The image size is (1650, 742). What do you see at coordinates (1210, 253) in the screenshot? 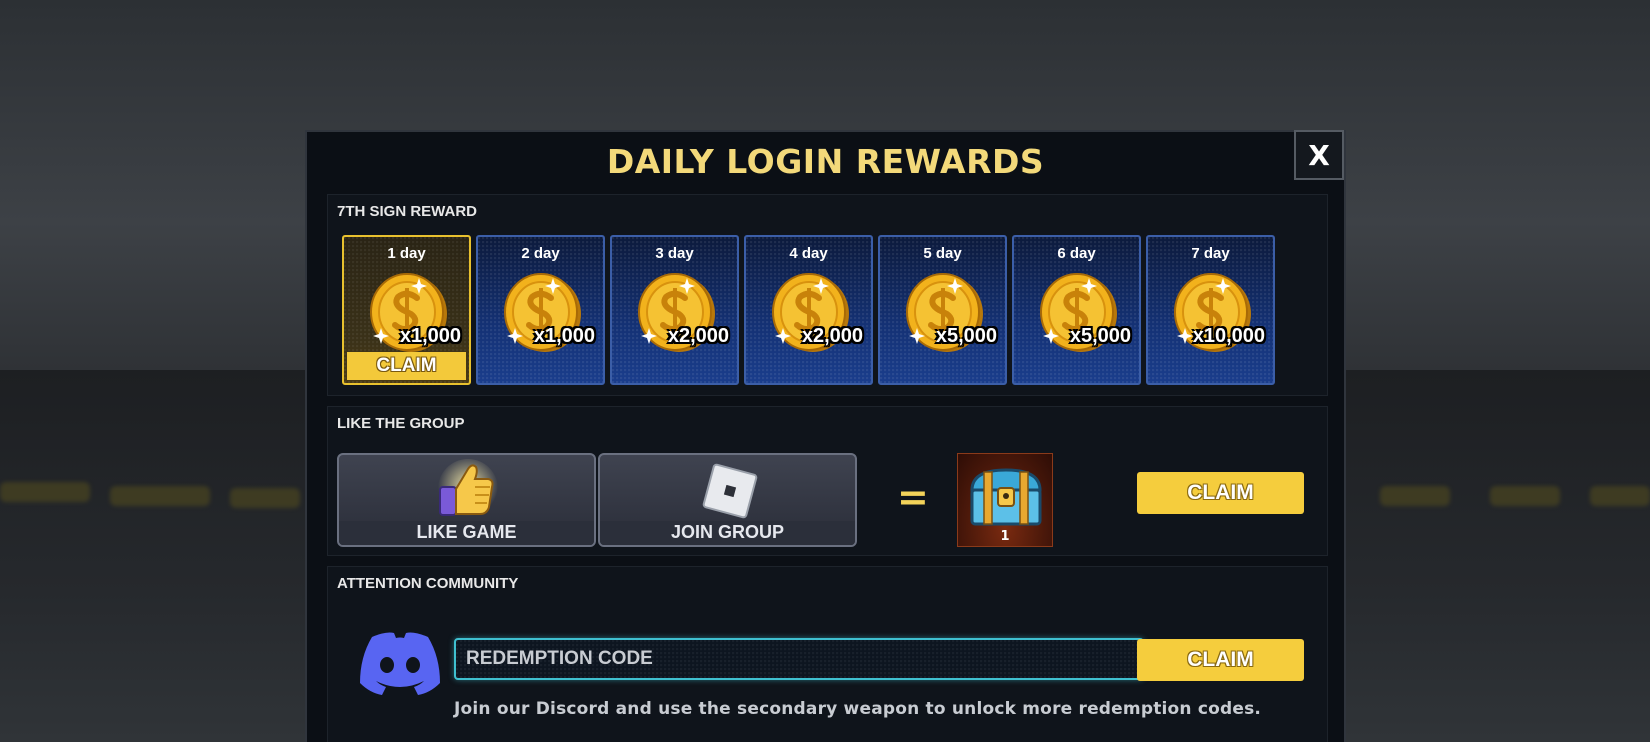
I see `day-label: 7 day` at bounding box center [1210, 253].